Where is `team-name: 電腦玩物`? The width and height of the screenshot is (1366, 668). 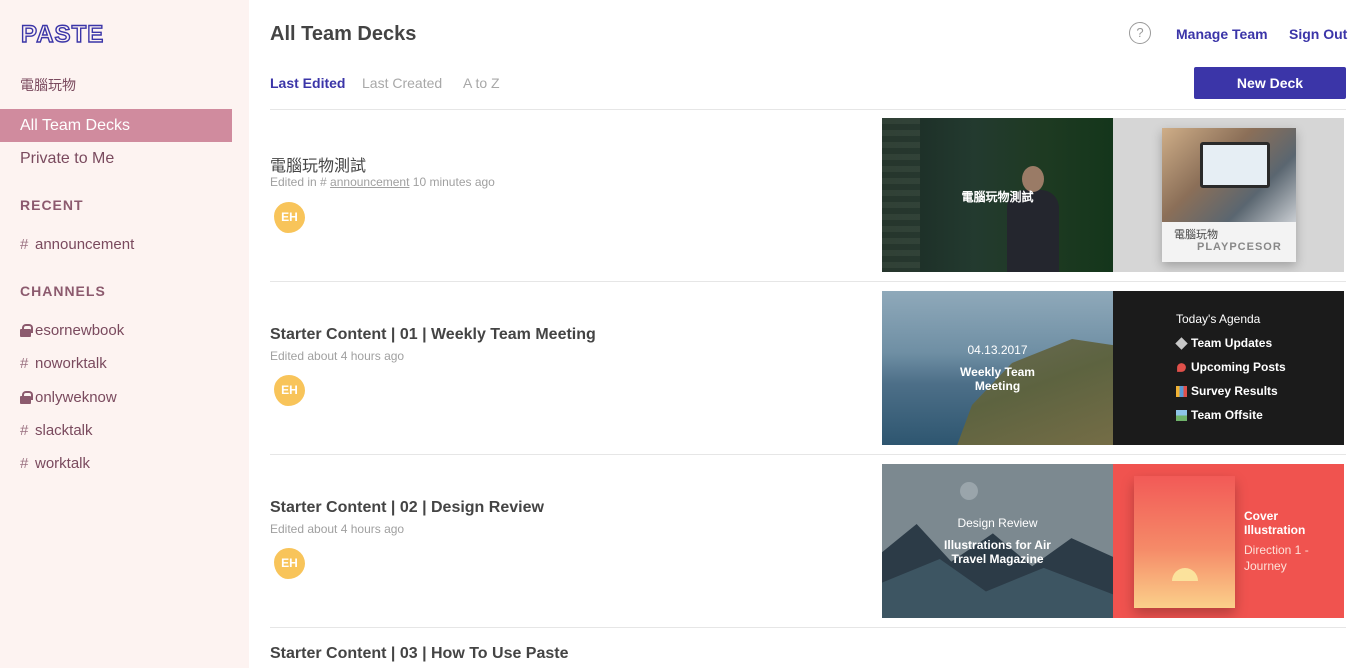 team-name: 電腦玩物 is located at coordinates (48, 85).